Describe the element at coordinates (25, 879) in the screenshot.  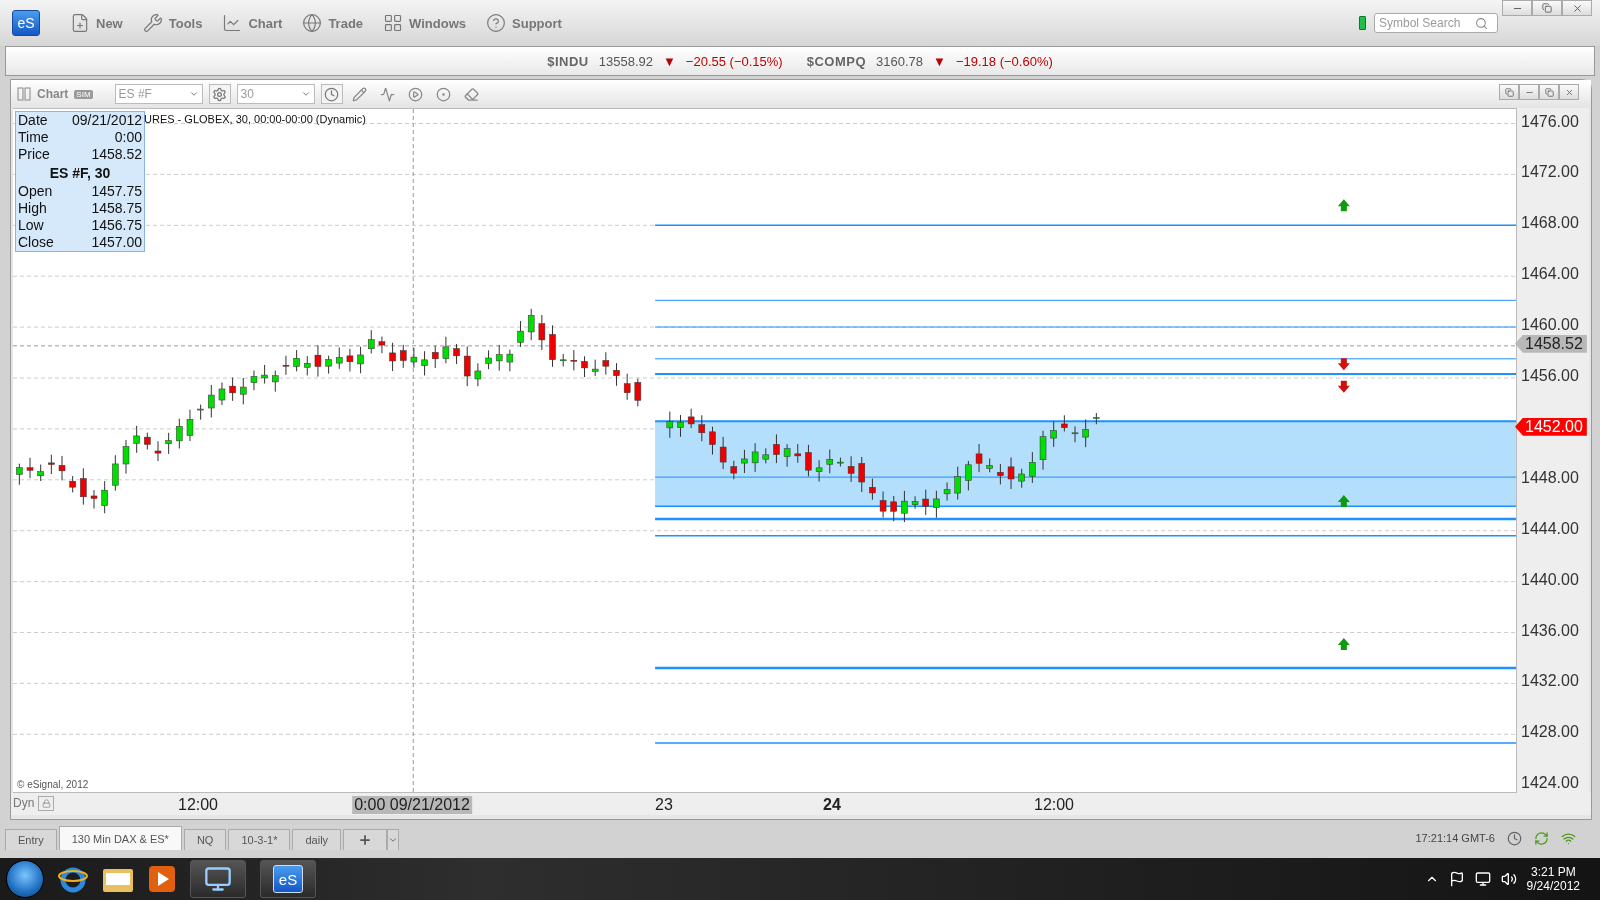
I see `start-button` at that location.